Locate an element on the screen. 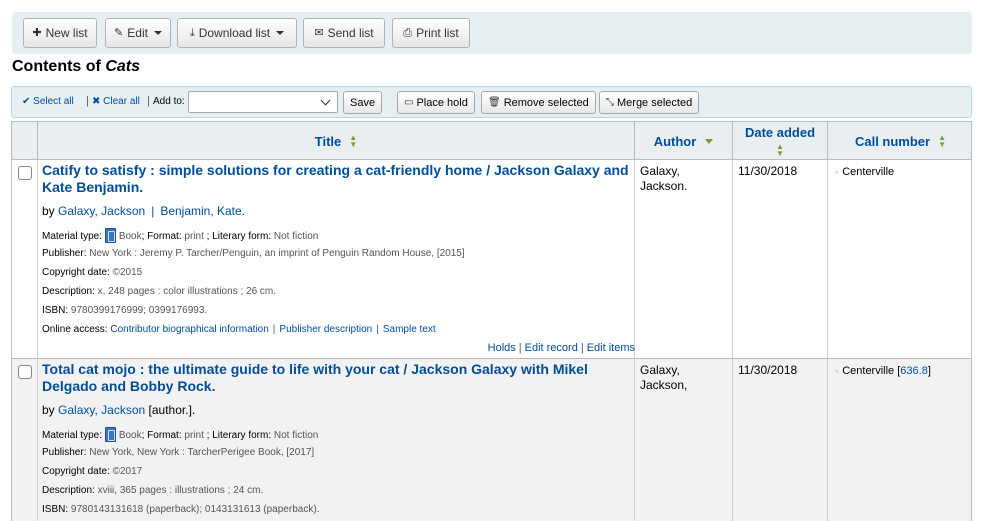  new-list-button: ✚ New list is located at coordinates (60, 33).